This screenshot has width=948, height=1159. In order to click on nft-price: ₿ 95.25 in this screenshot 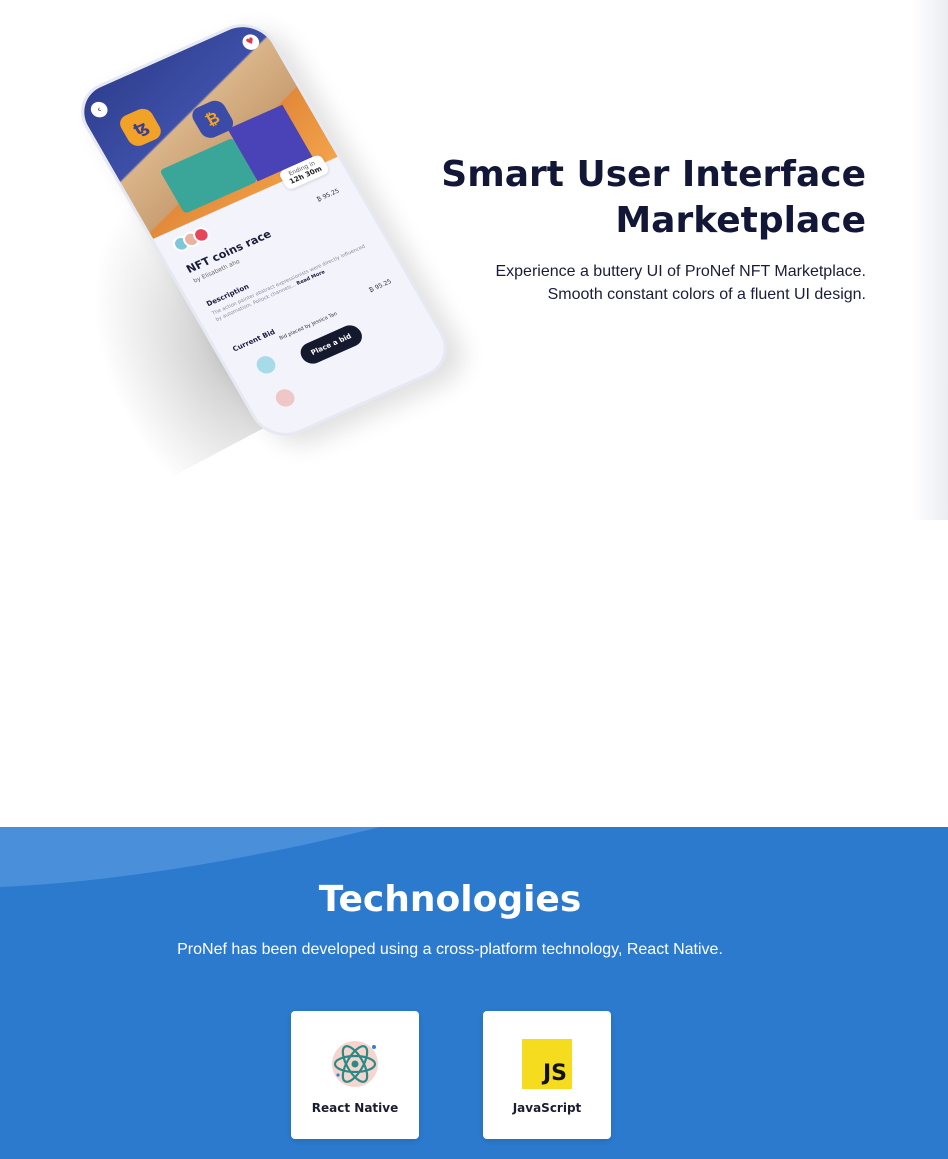, I will do `click(328, 195)`.